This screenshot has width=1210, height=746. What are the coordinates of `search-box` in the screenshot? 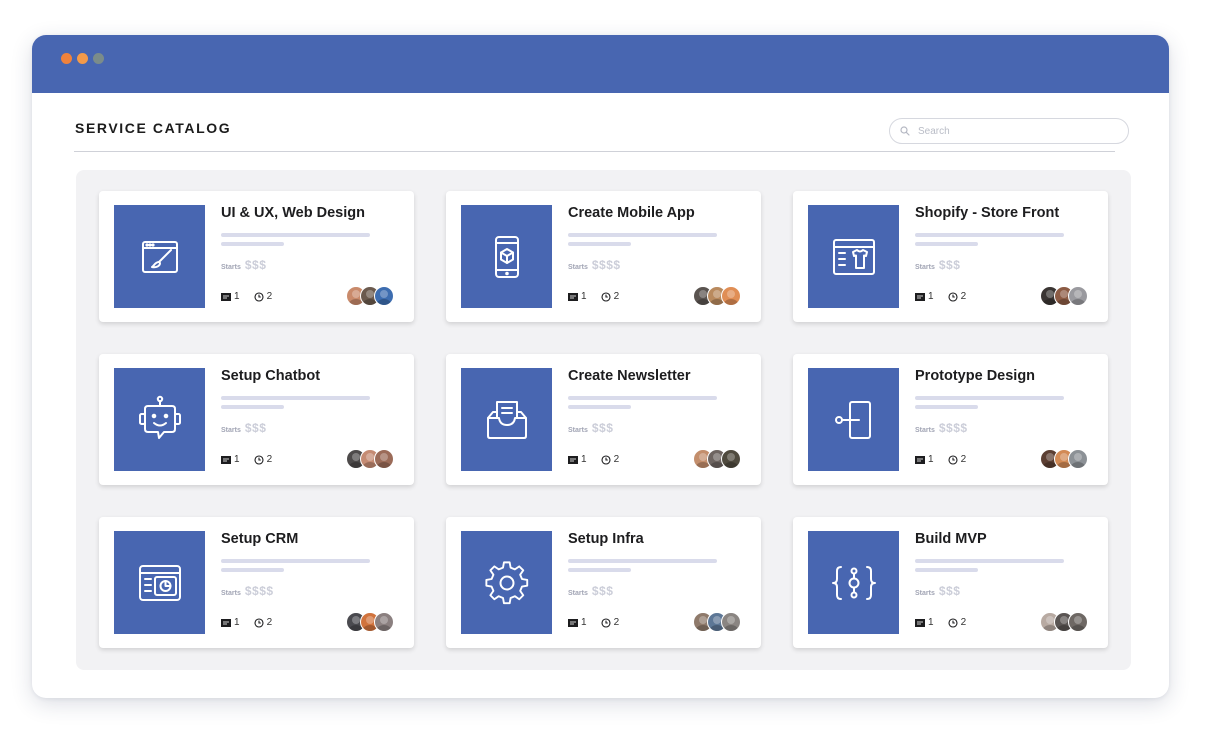 It's located at (1009, 131).